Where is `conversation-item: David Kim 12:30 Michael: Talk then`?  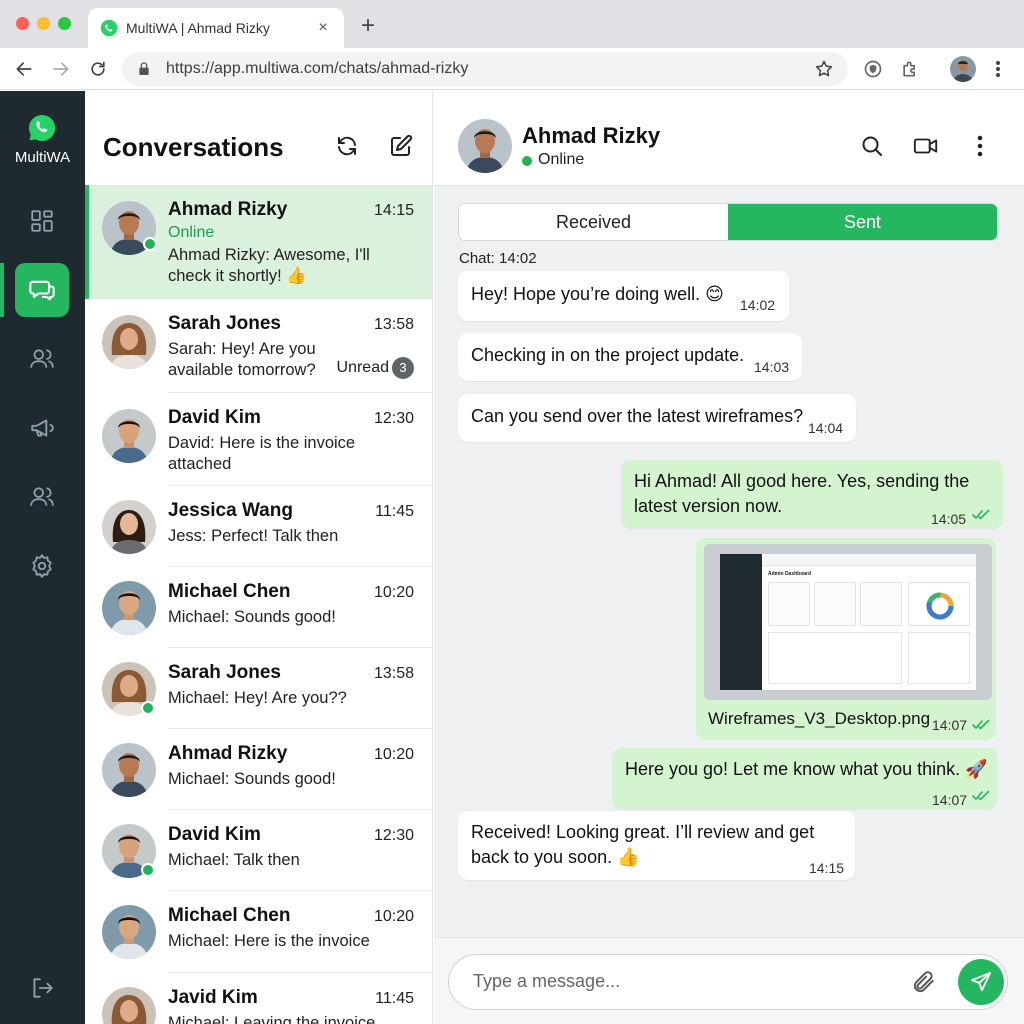
conversation-item: David Kim 12:30 Michael: Talk then is located at coordinates (258, 850).